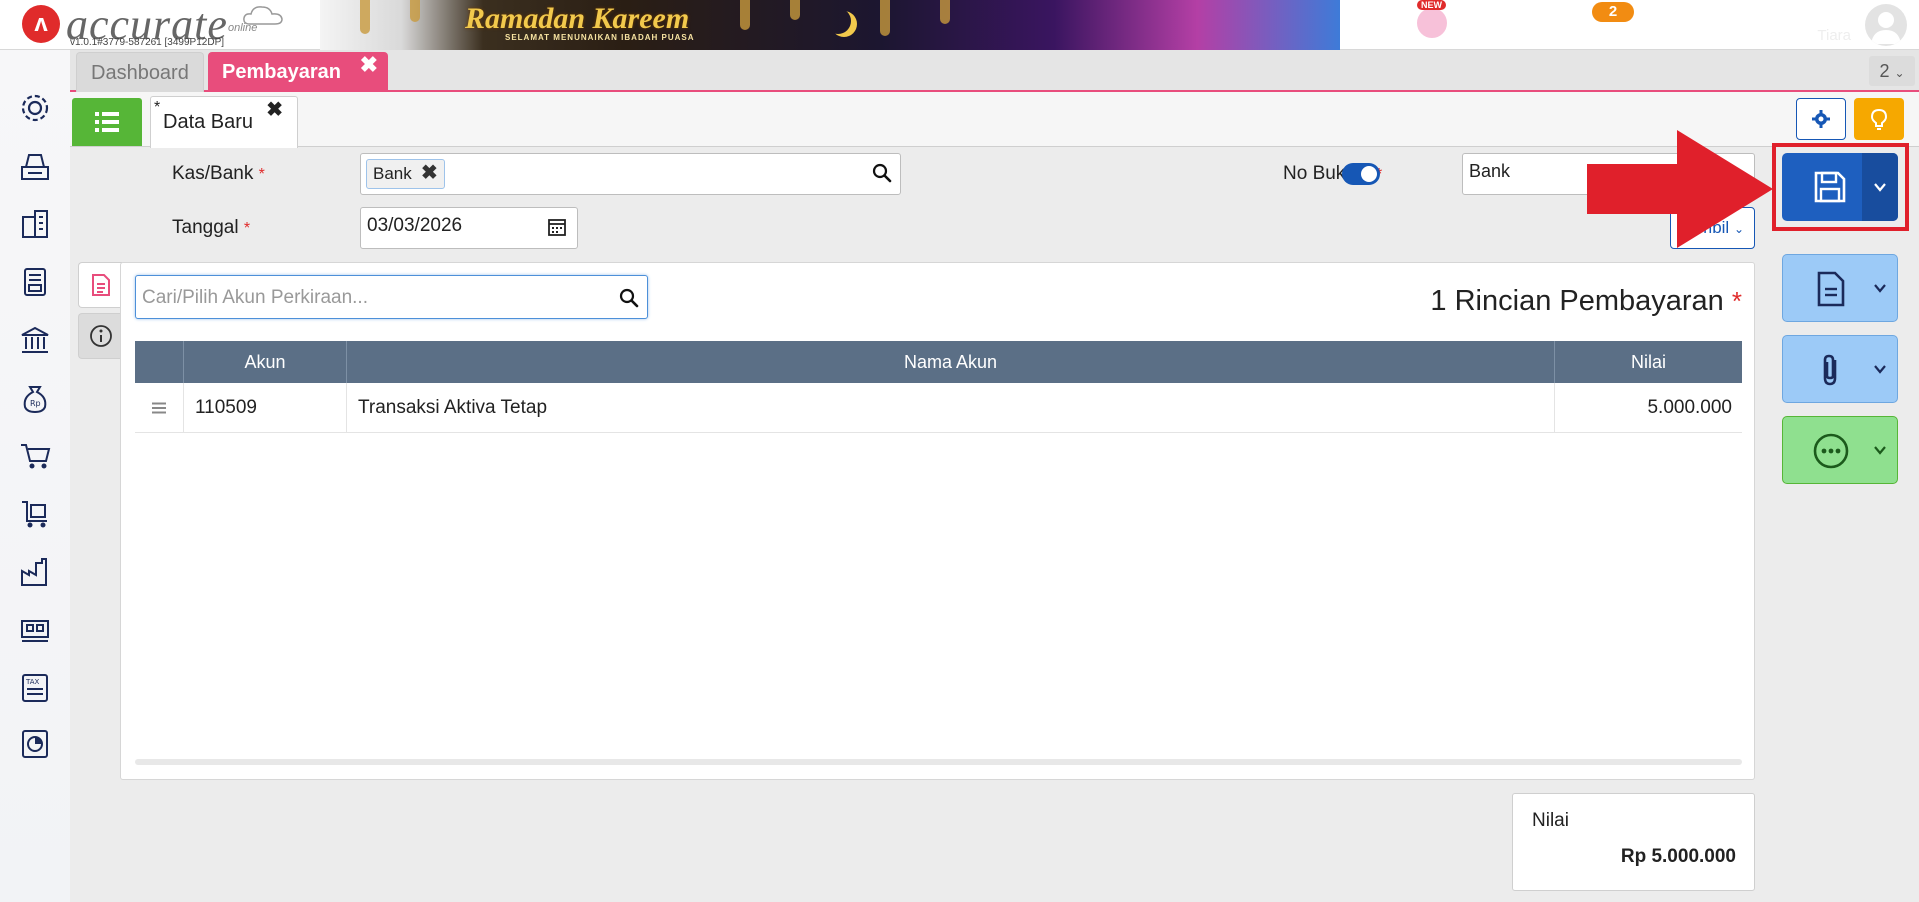  Describe the element at coordinates (1648, 362) in the screenshot. I see `column-nilai: Nilai` at that location.